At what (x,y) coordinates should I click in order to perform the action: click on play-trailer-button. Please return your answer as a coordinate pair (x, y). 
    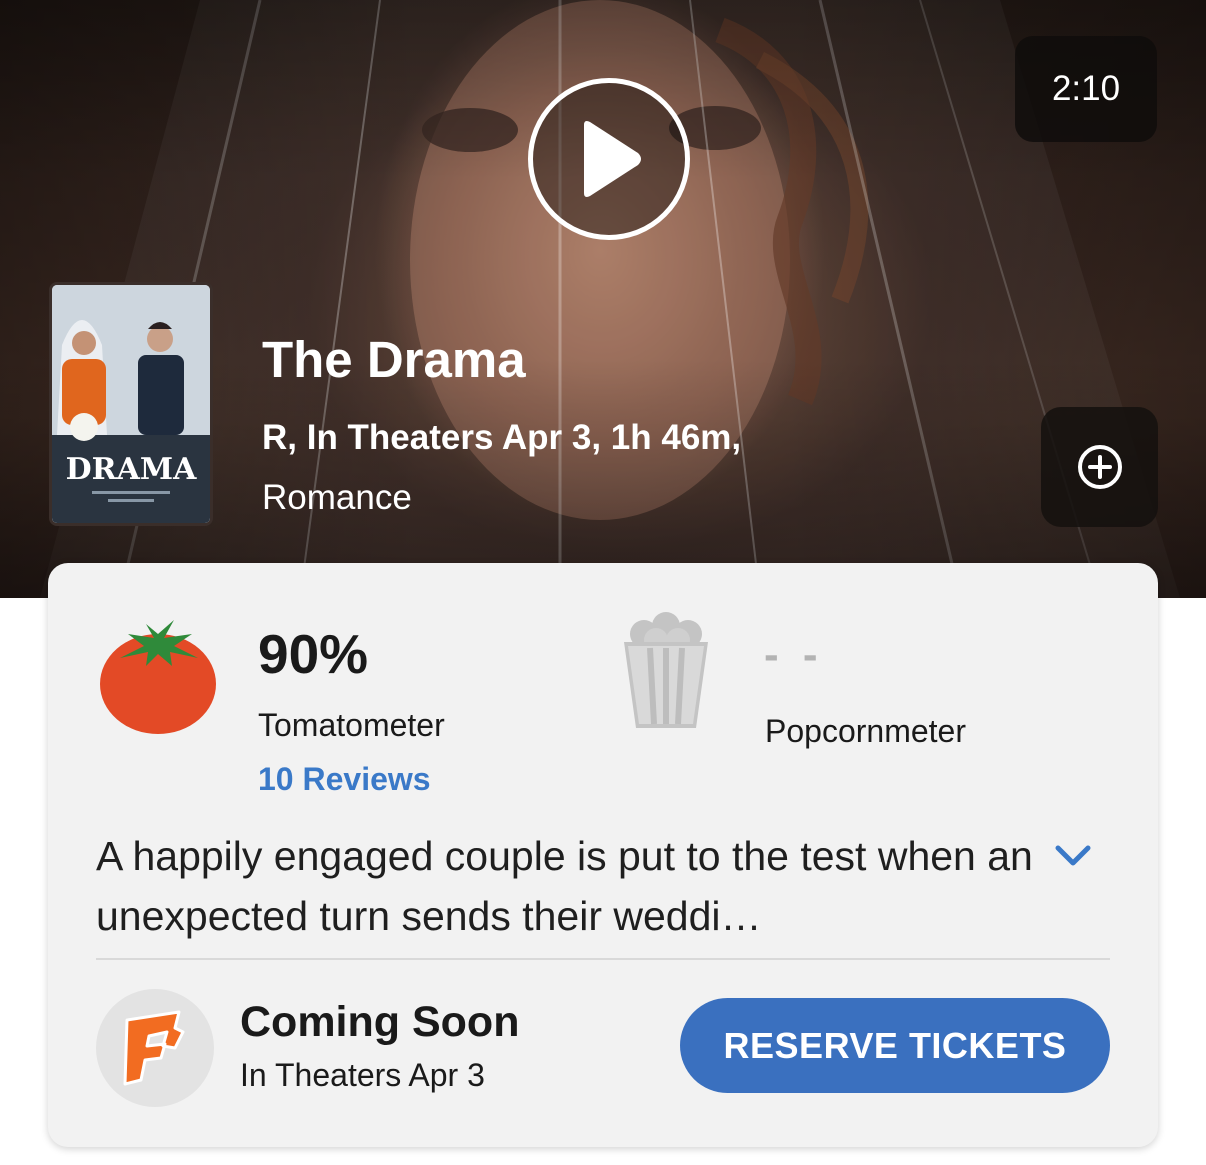
    Looking at the image, I should click on (609, 159).